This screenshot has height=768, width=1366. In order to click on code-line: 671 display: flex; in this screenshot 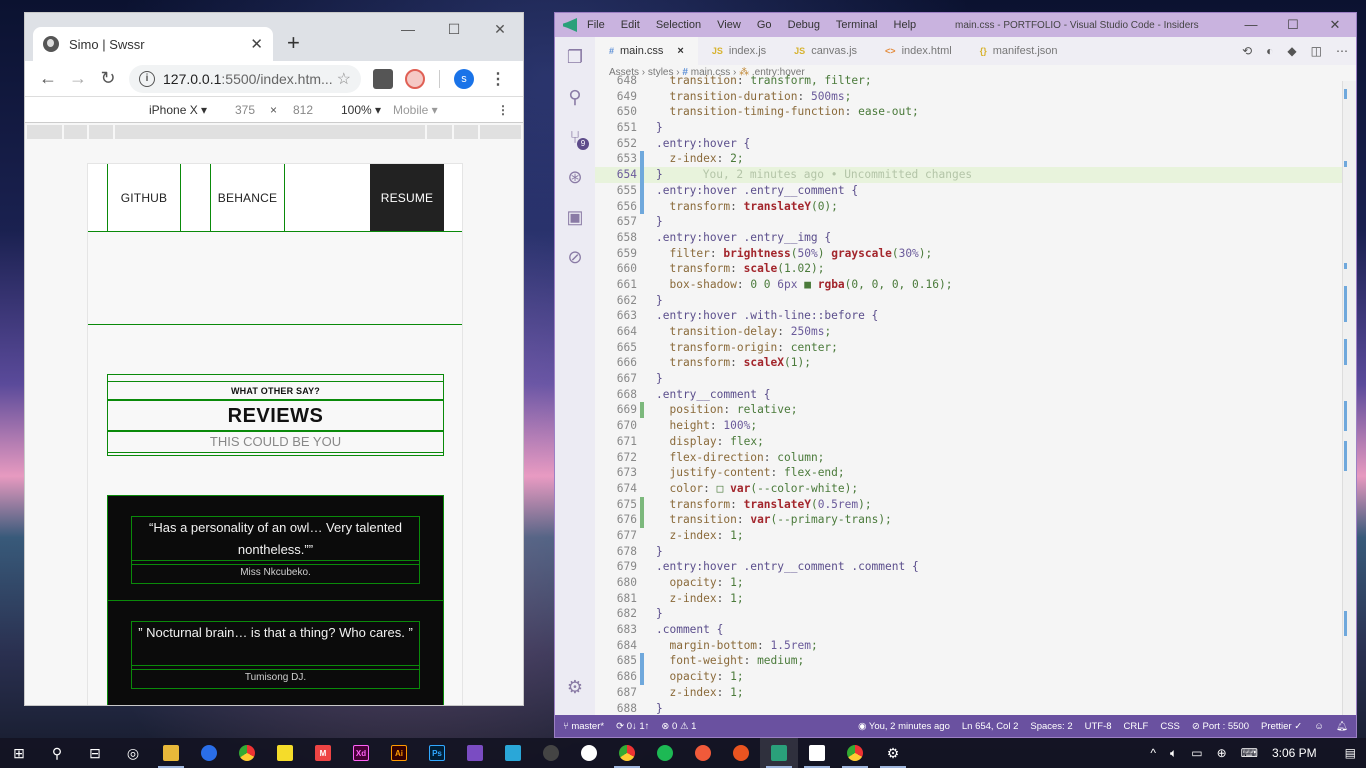, I will do `click(968, 442)`.